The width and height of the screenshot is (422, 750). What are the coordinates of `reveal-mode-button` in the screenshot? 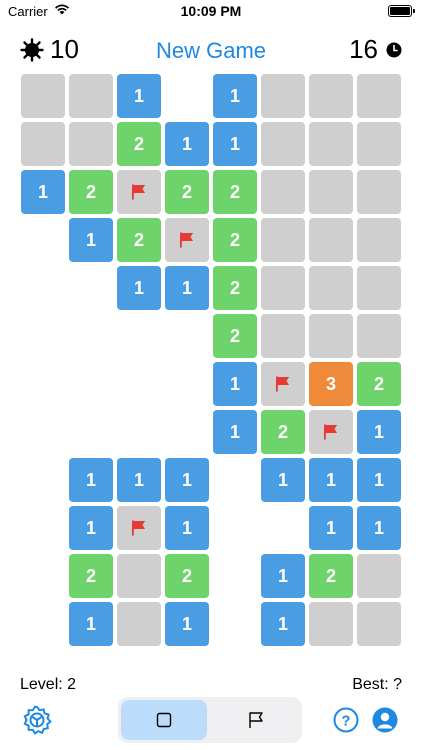 It's located at (164, 720).